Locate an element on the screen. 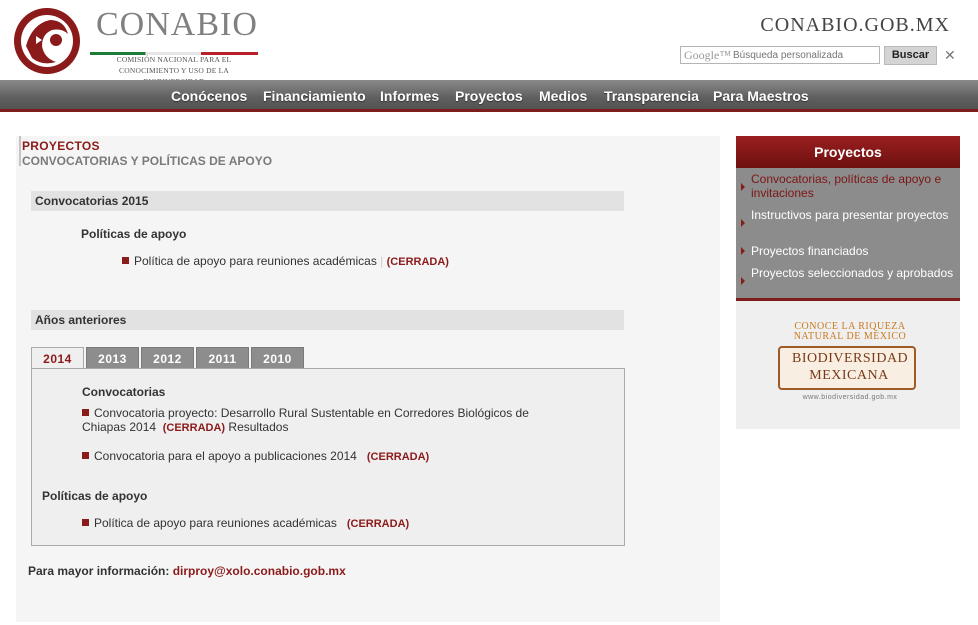 The width and height of the screenshot is (978, 625). nav-item-transparencia: Transparencia is located at coordinates (651, 96).